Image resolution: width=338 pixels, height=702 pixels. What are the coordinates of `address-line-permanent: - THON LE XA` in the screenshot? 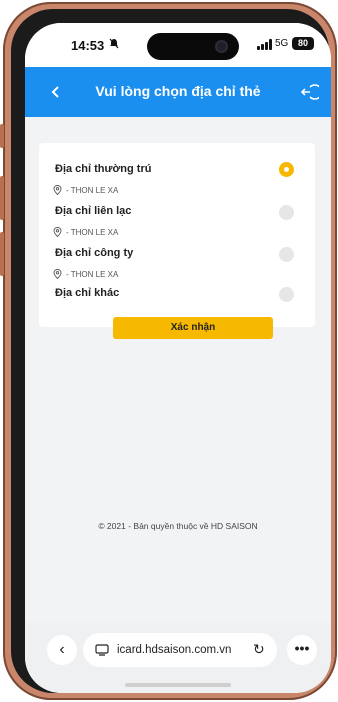 It's located at (85, 190).